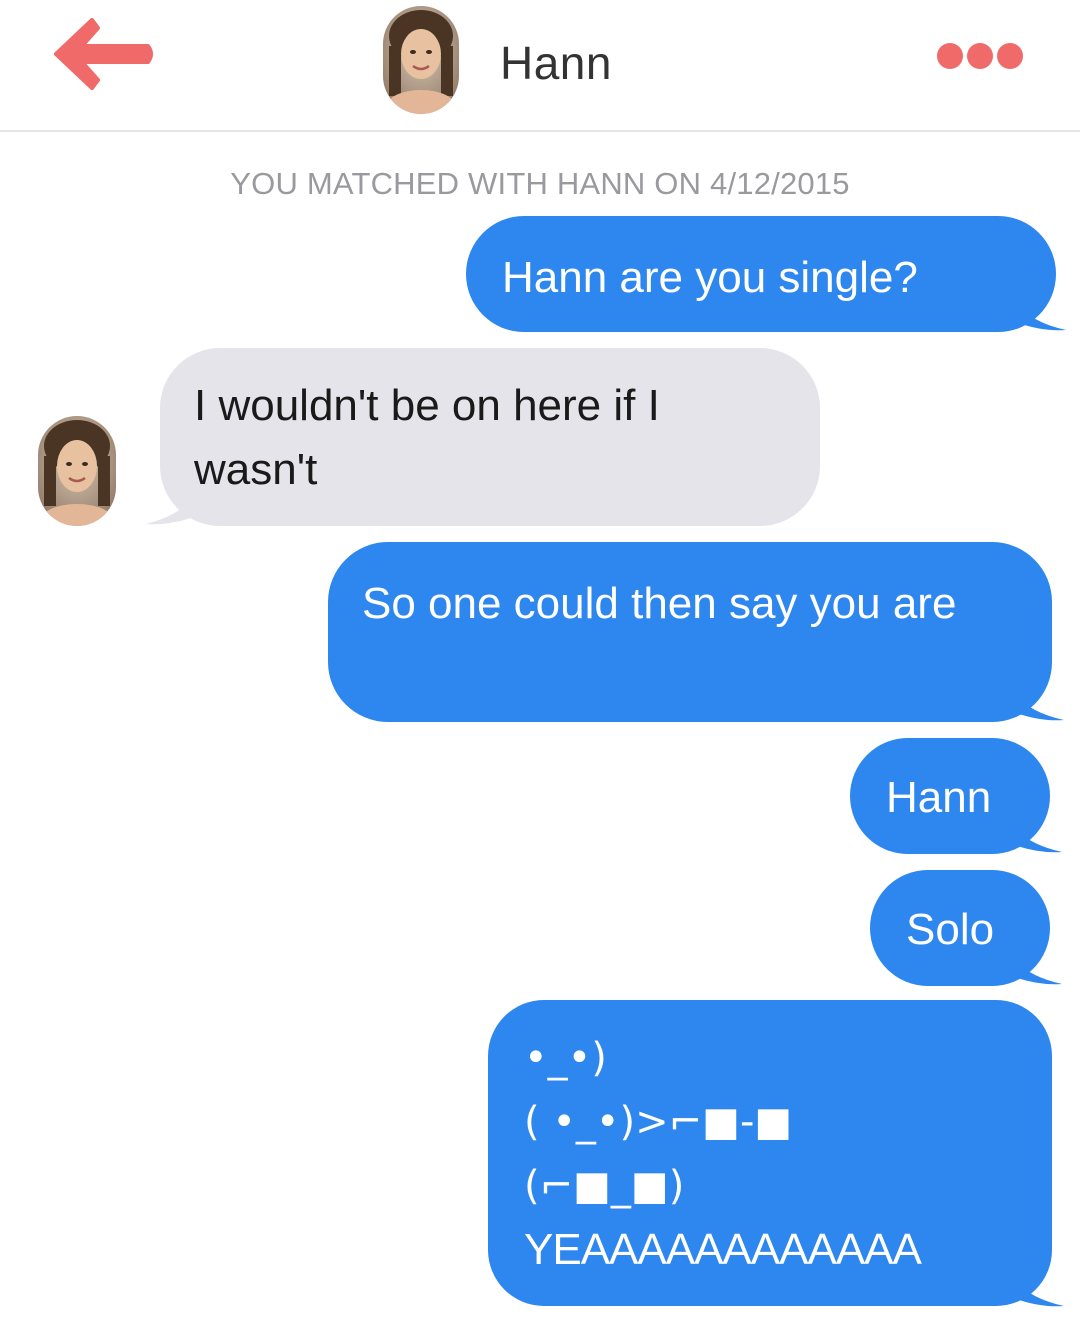  I want to click on more-options-button, so click(980, 56).